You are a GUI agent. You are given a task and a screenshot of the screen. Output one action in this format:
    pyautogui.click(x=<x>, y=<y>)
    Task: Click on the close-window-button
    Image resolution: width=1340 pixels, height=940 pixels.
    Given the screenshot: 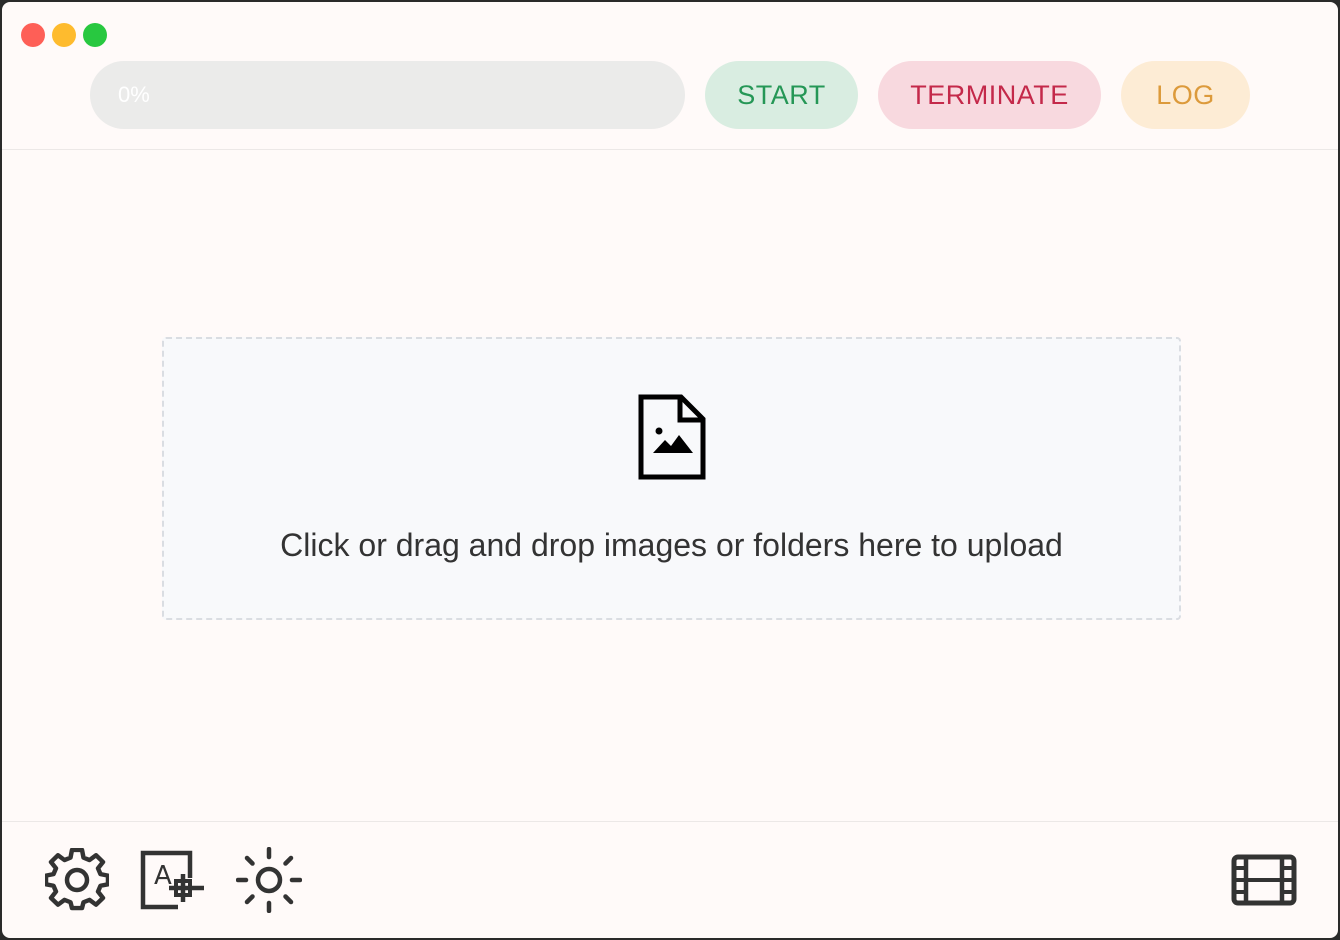 What is the action you would take?
    pyautogui.click(x=33, y=35)
    